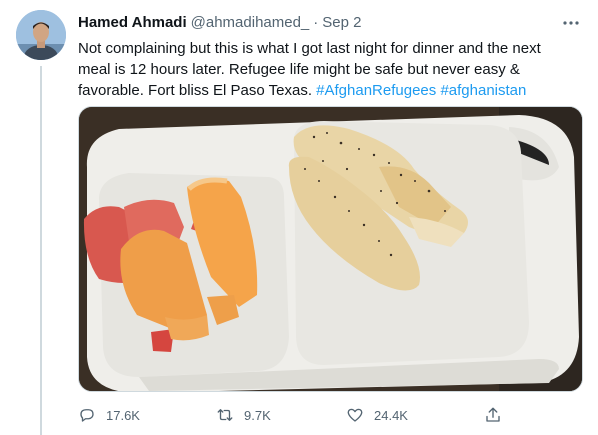 This screenshot has width=598, height=435. Describe the element at coordinates (391, 415) in the screenshot. I see `like-count: 24.4K` at that location.